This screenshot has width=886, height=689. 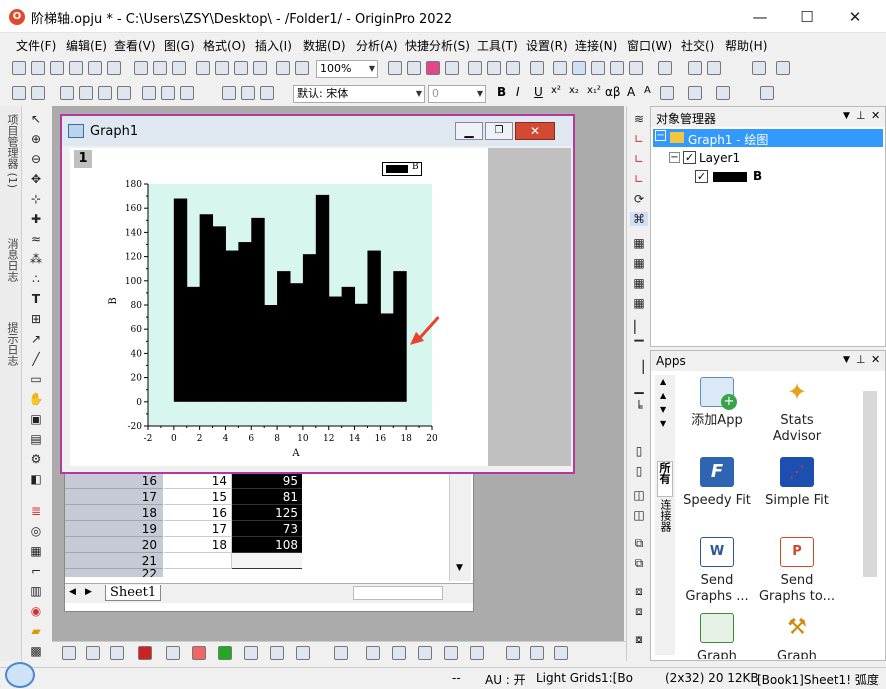 What do you see at coordinates (617, 68) in the screenshot?
I see `draw-data-icon` at bounding box center [617, 68].